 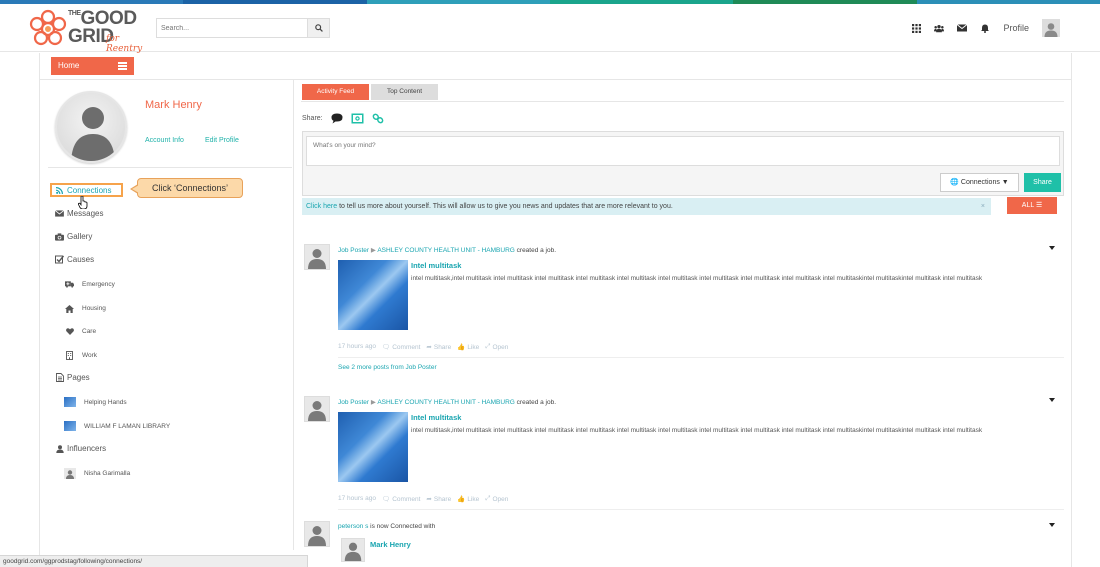 I want to click on tab-activity-feed: Activity Feed, so click(x=335, y=92).